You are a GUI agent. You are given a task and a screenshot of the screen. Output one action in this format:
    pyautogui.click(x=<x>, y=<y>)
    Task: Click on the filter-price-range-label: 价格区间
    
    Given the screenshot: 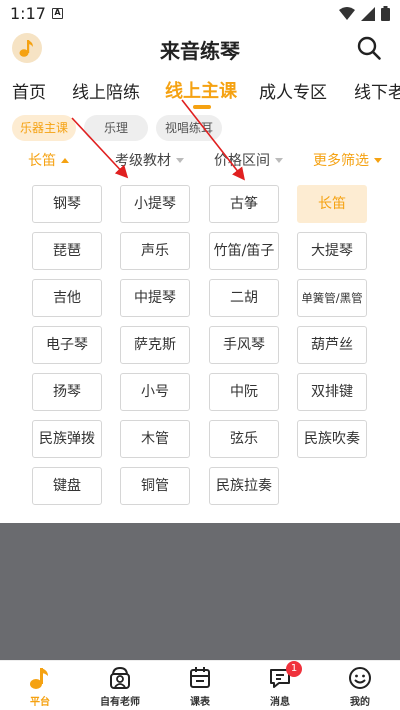 What is the action you would take?
    pyautogui.click(x=242, y=161)
    